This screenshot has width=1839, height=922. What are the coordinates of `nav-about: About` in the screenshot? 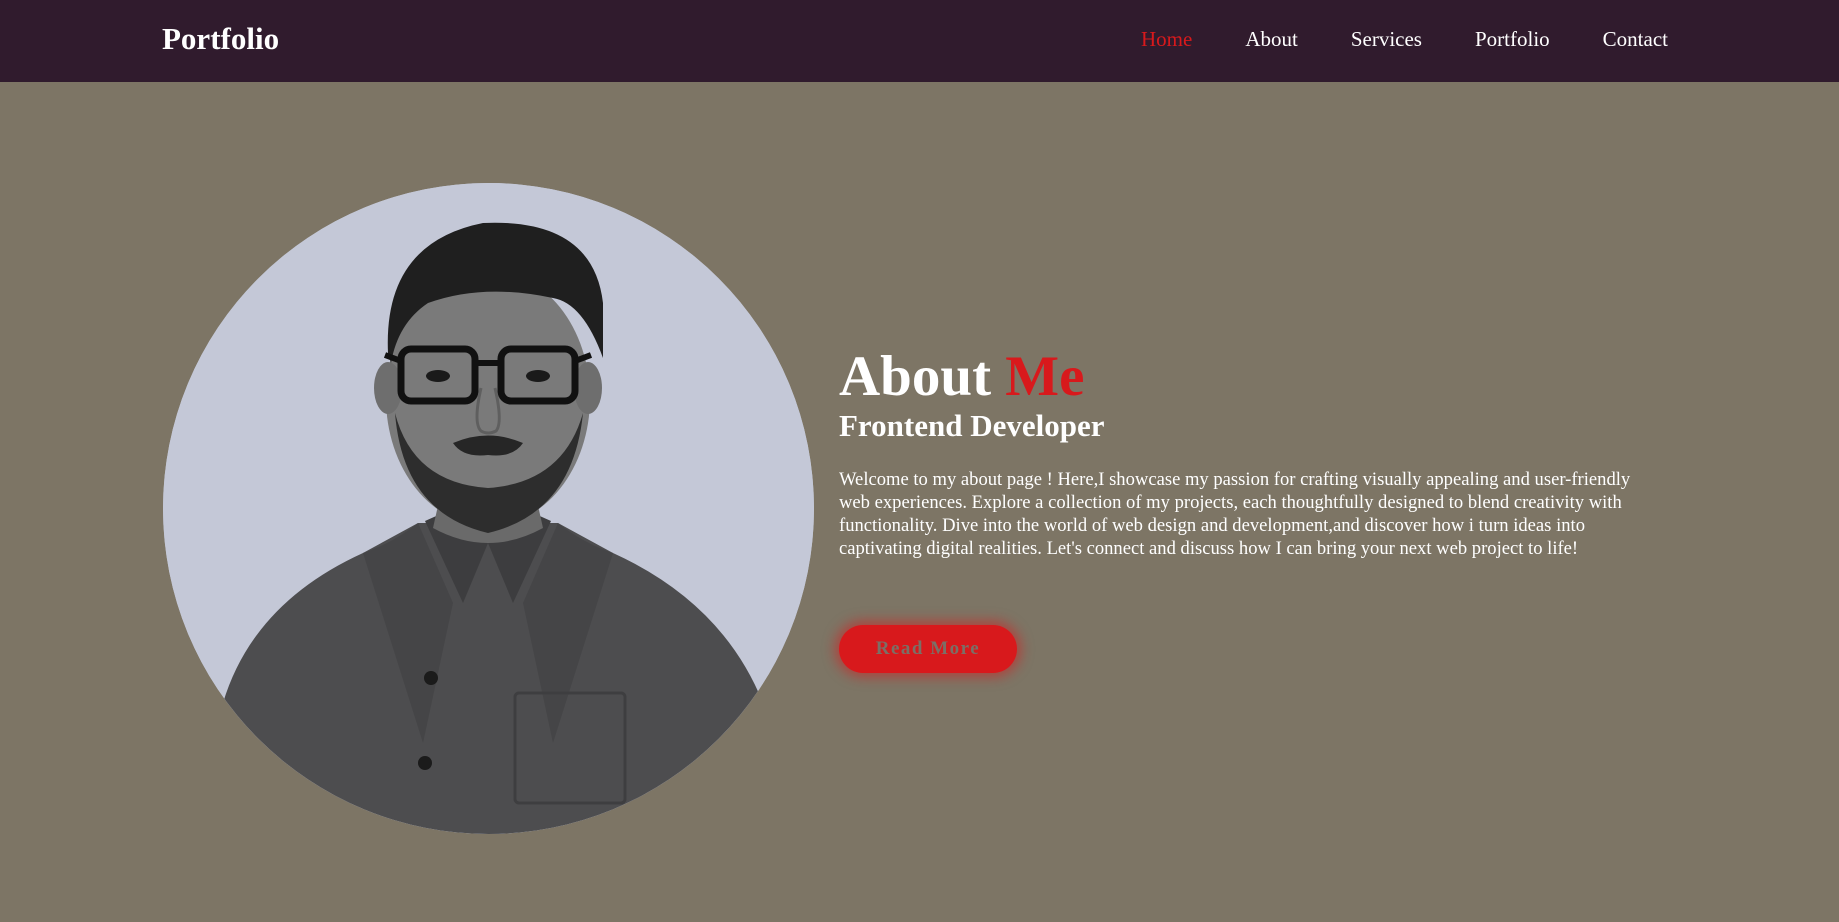 It's located at (1271, 39).